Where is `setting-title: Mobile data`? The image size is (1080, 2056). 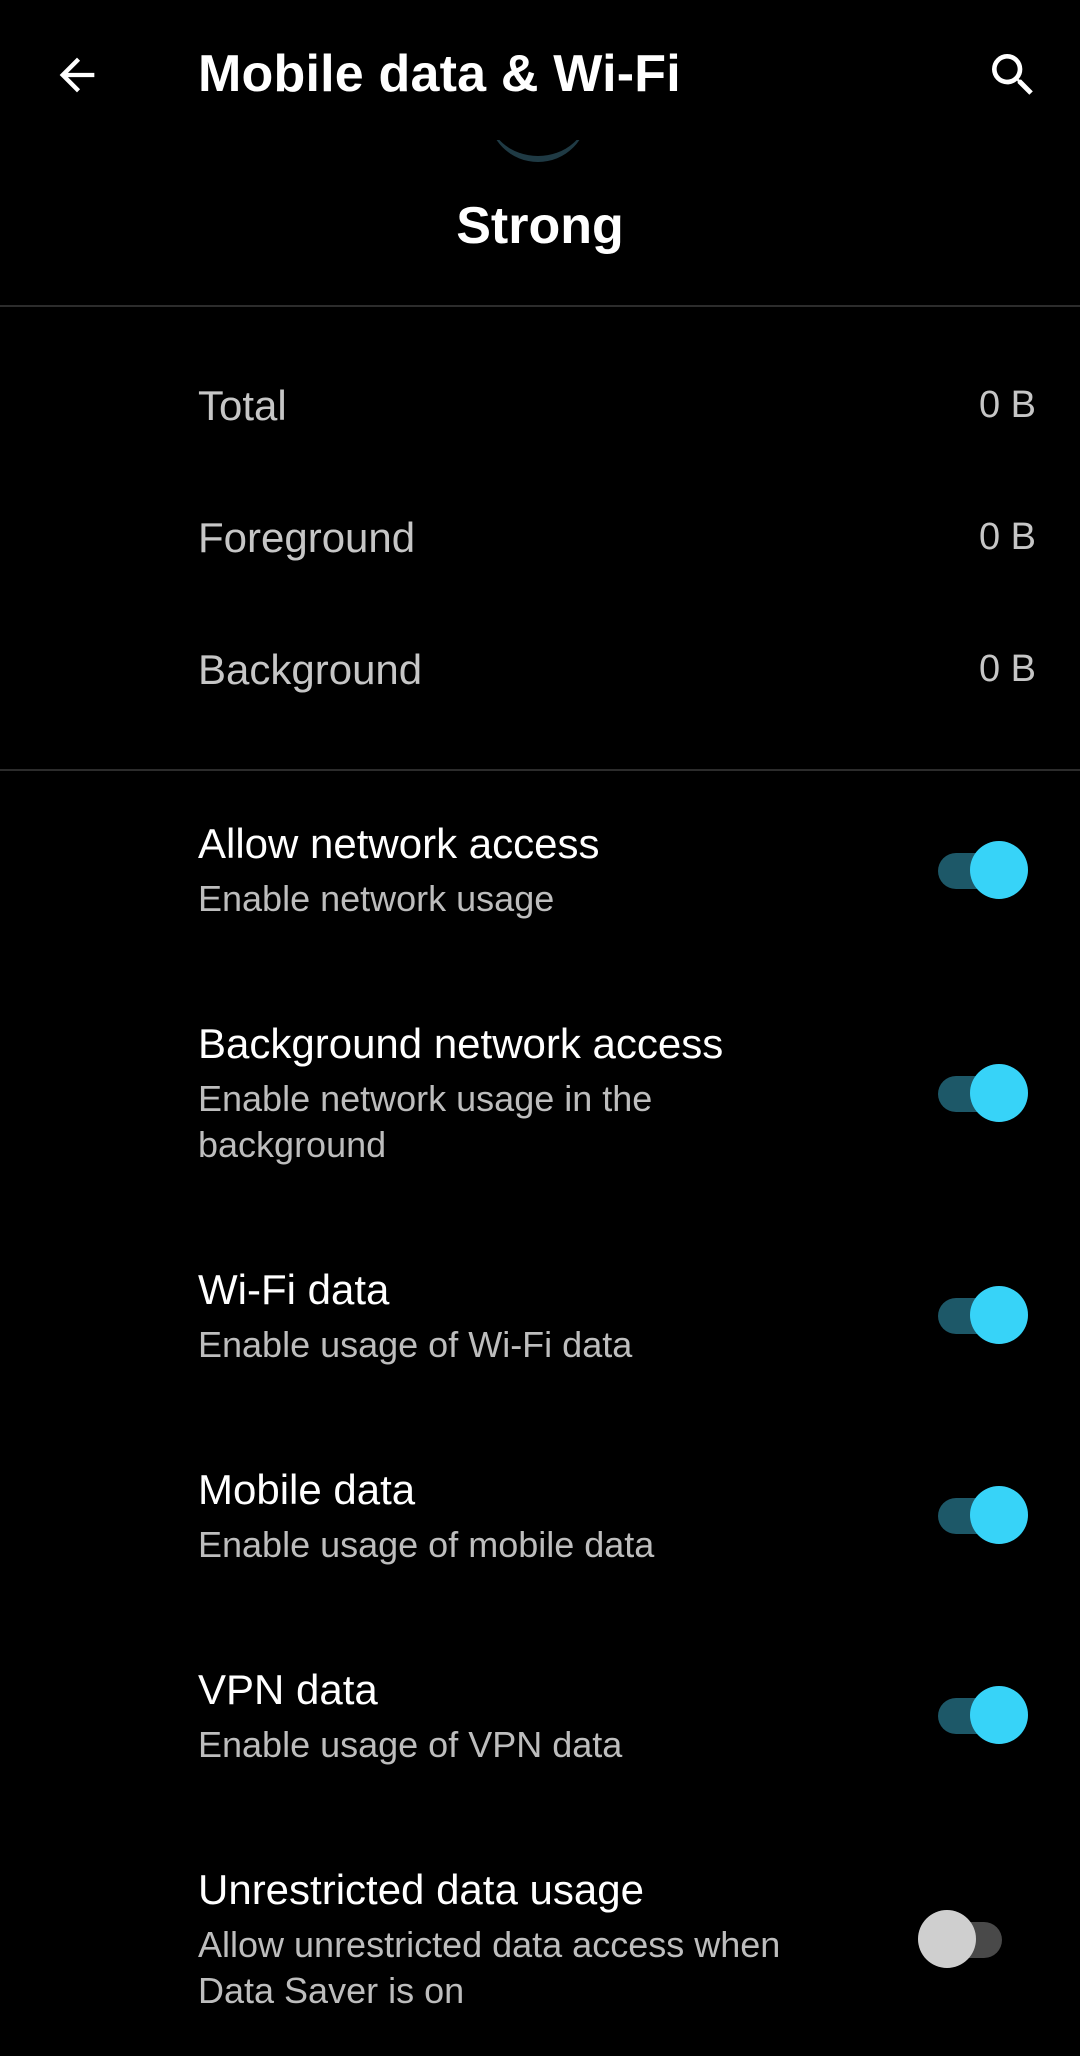
setting-title: Mobile data is located at coordinates (307, 1489).